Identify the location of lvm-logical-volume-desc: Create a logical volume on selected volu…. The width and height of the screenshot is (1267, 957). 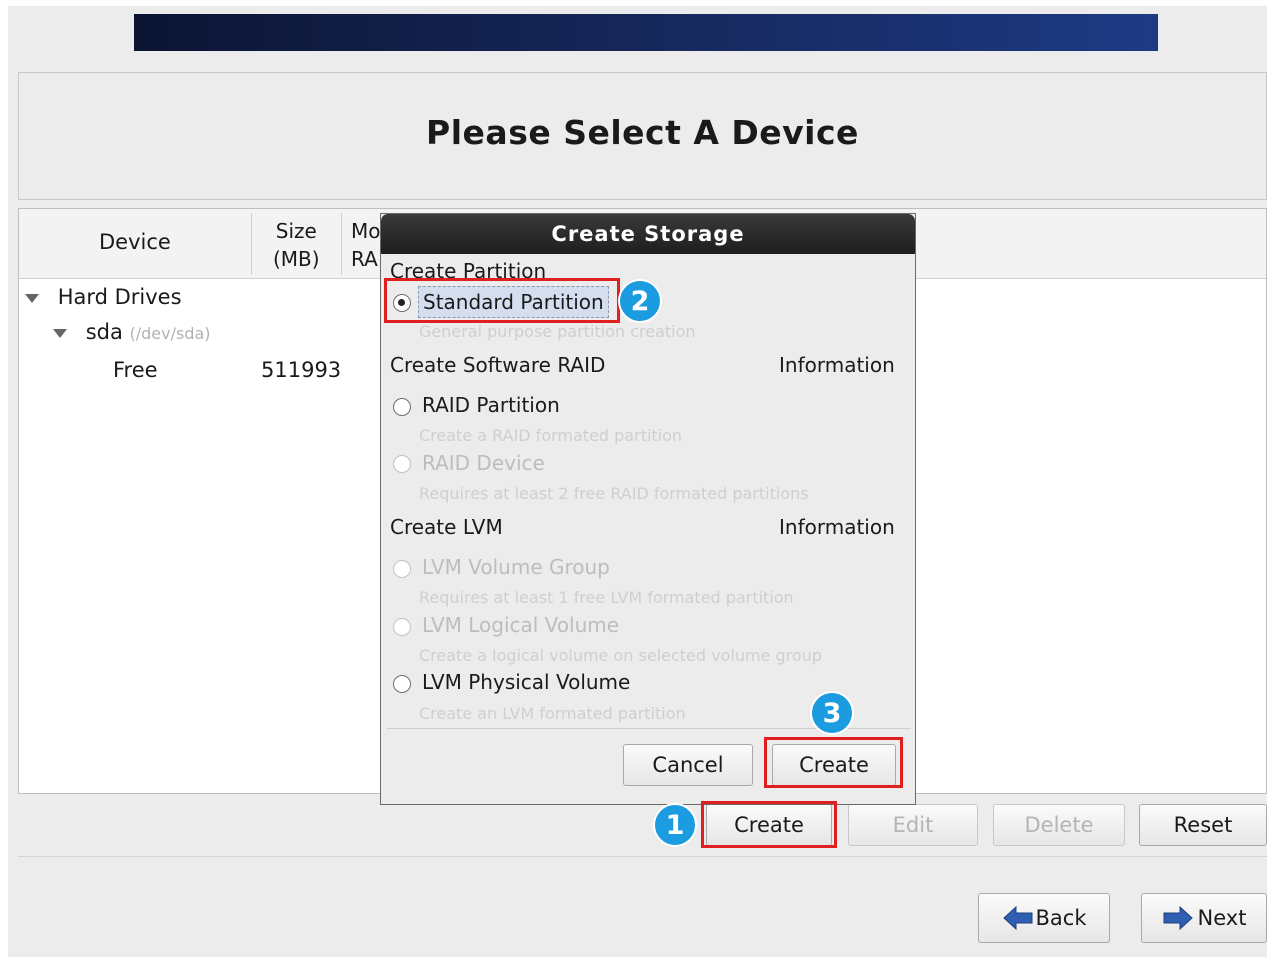
(620, 655).